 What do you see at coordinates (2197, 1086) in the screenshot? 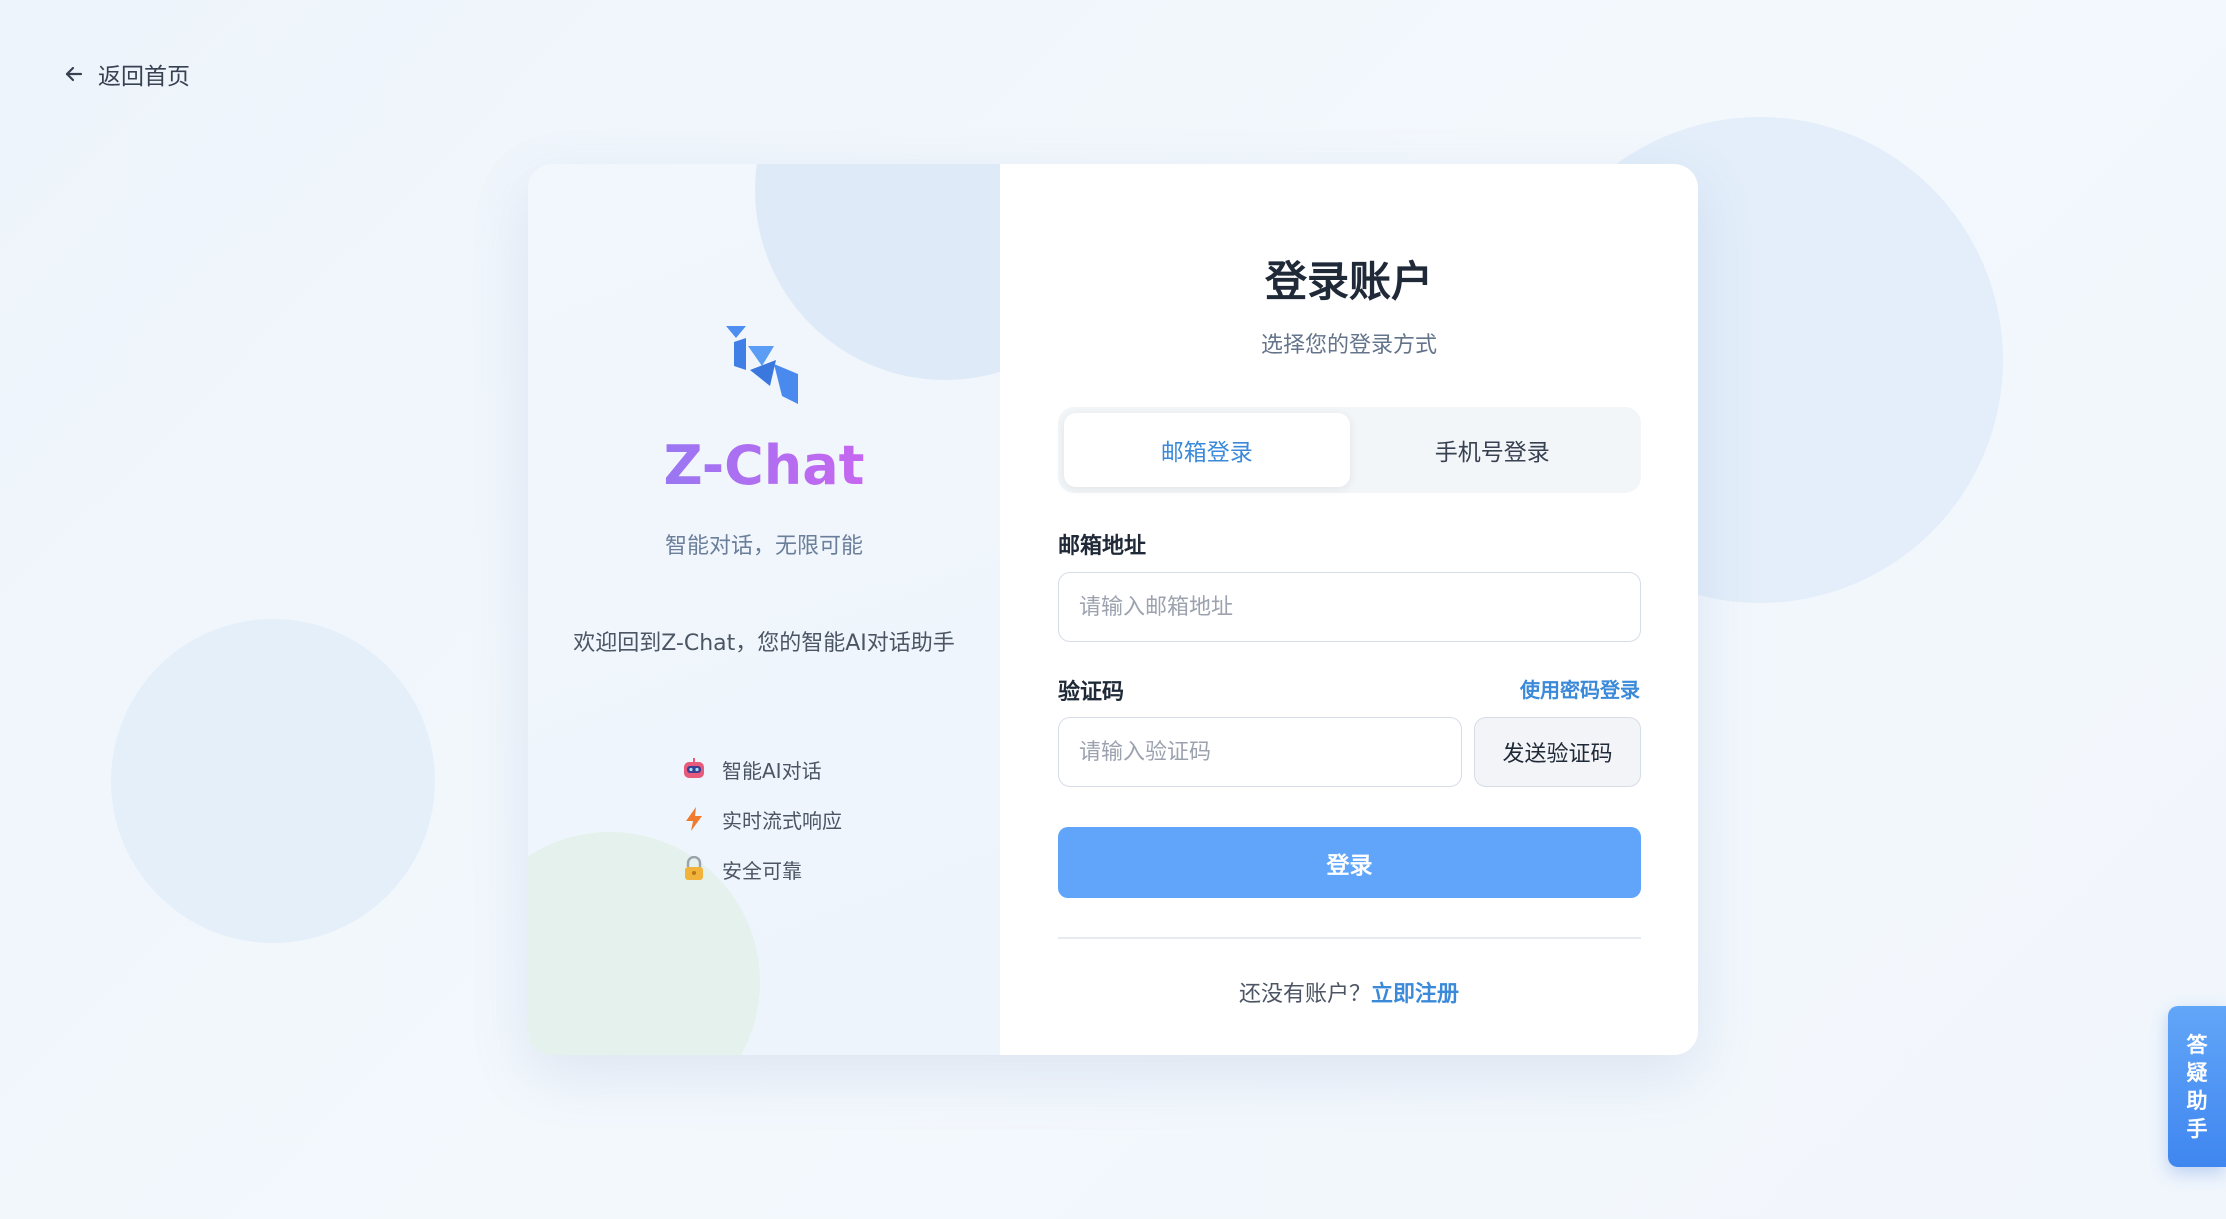
I see `help-assistant-button: 答 疑 助 手` at bounding box center [2197, 1086].